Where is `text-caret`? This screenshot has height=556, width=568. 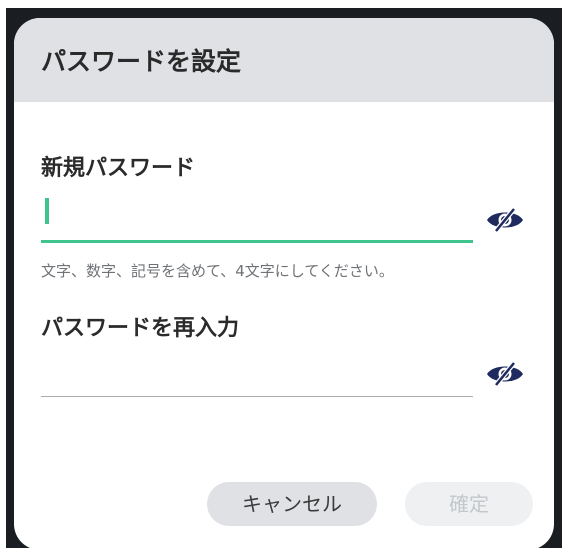 text-caret is located at coordinates (47, 211).